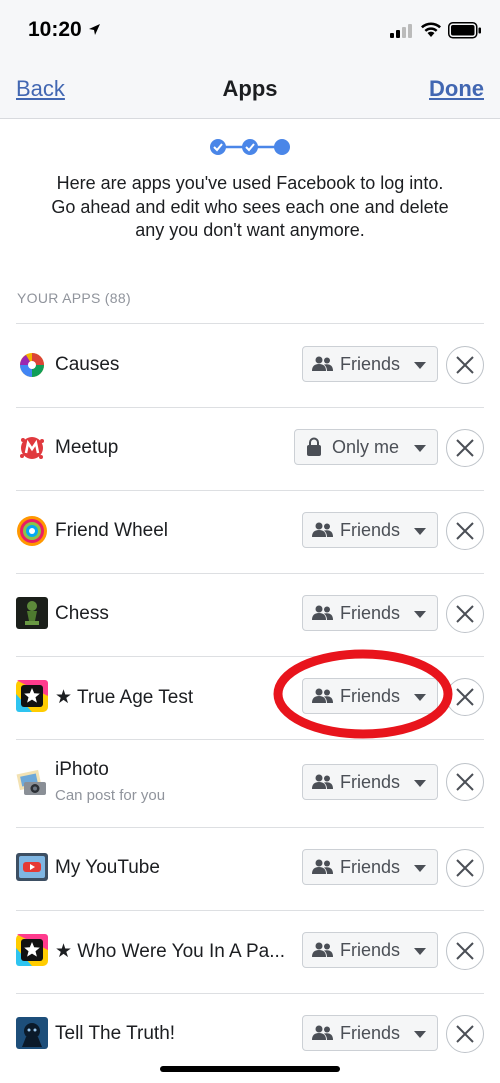 The width and height of the screenshot is (500, 1083). What do you see at coordinates (32, 448) in the screenshot?
I see `meetup-icon` at bounding box center [32, 448].